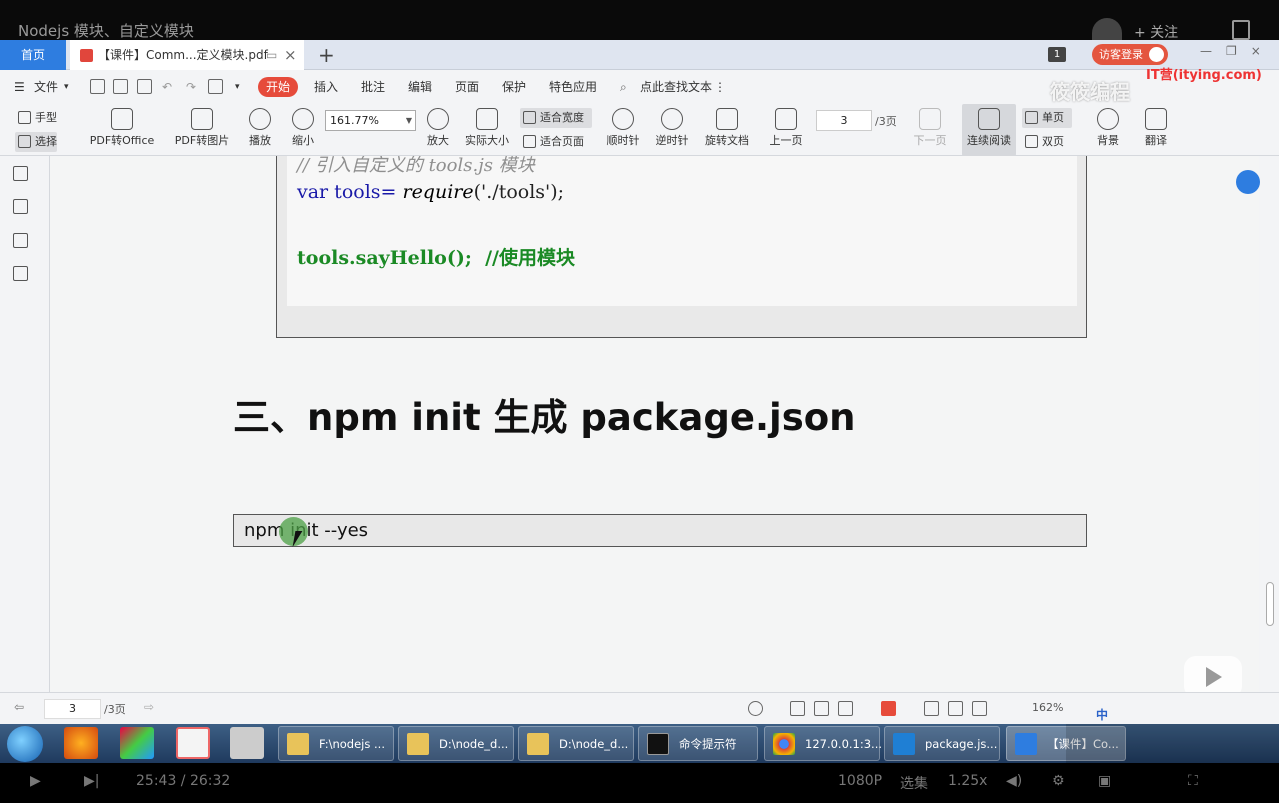 This screenshot has height=803, width=1279. I want to click on single-view-icon, so click(821, 708).